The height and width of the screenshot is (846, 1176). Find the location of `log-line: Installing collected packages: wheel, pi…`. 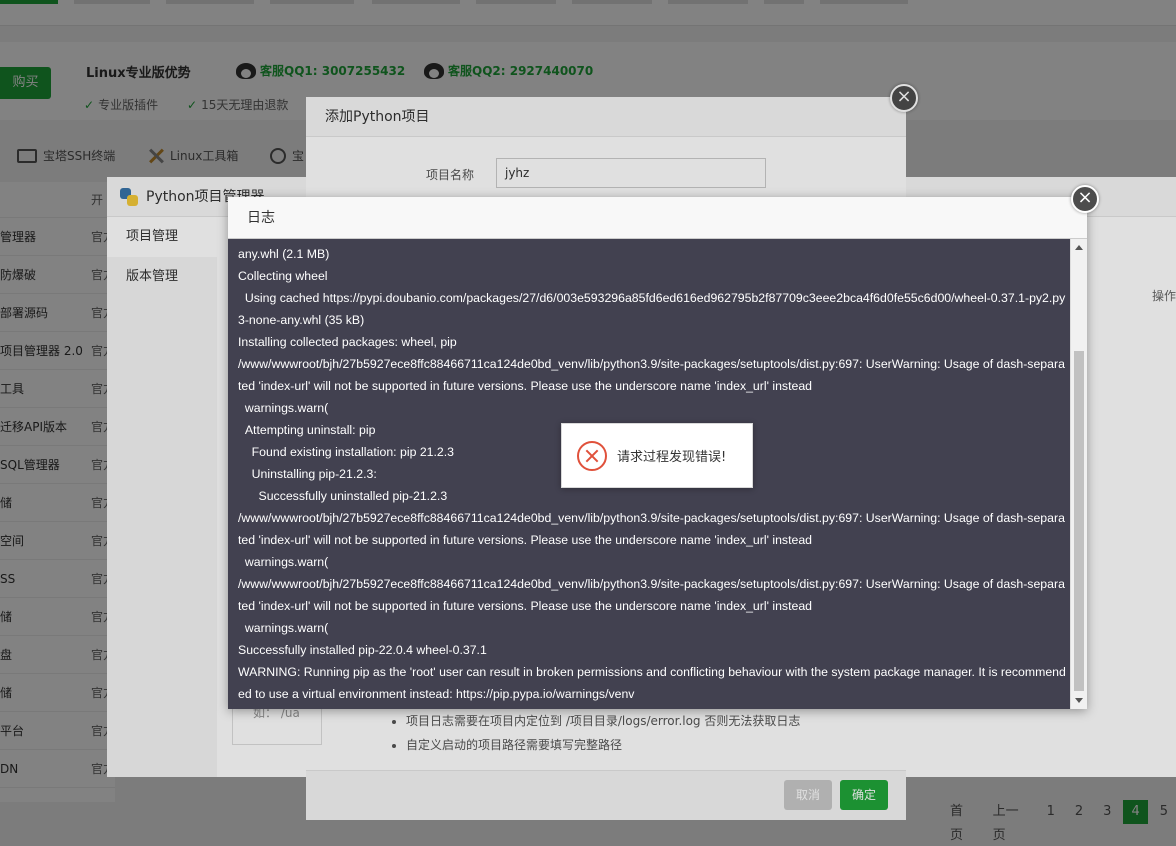

log-line: Installing collected packages: wheel, pi… is located at coordinates (347, 342).